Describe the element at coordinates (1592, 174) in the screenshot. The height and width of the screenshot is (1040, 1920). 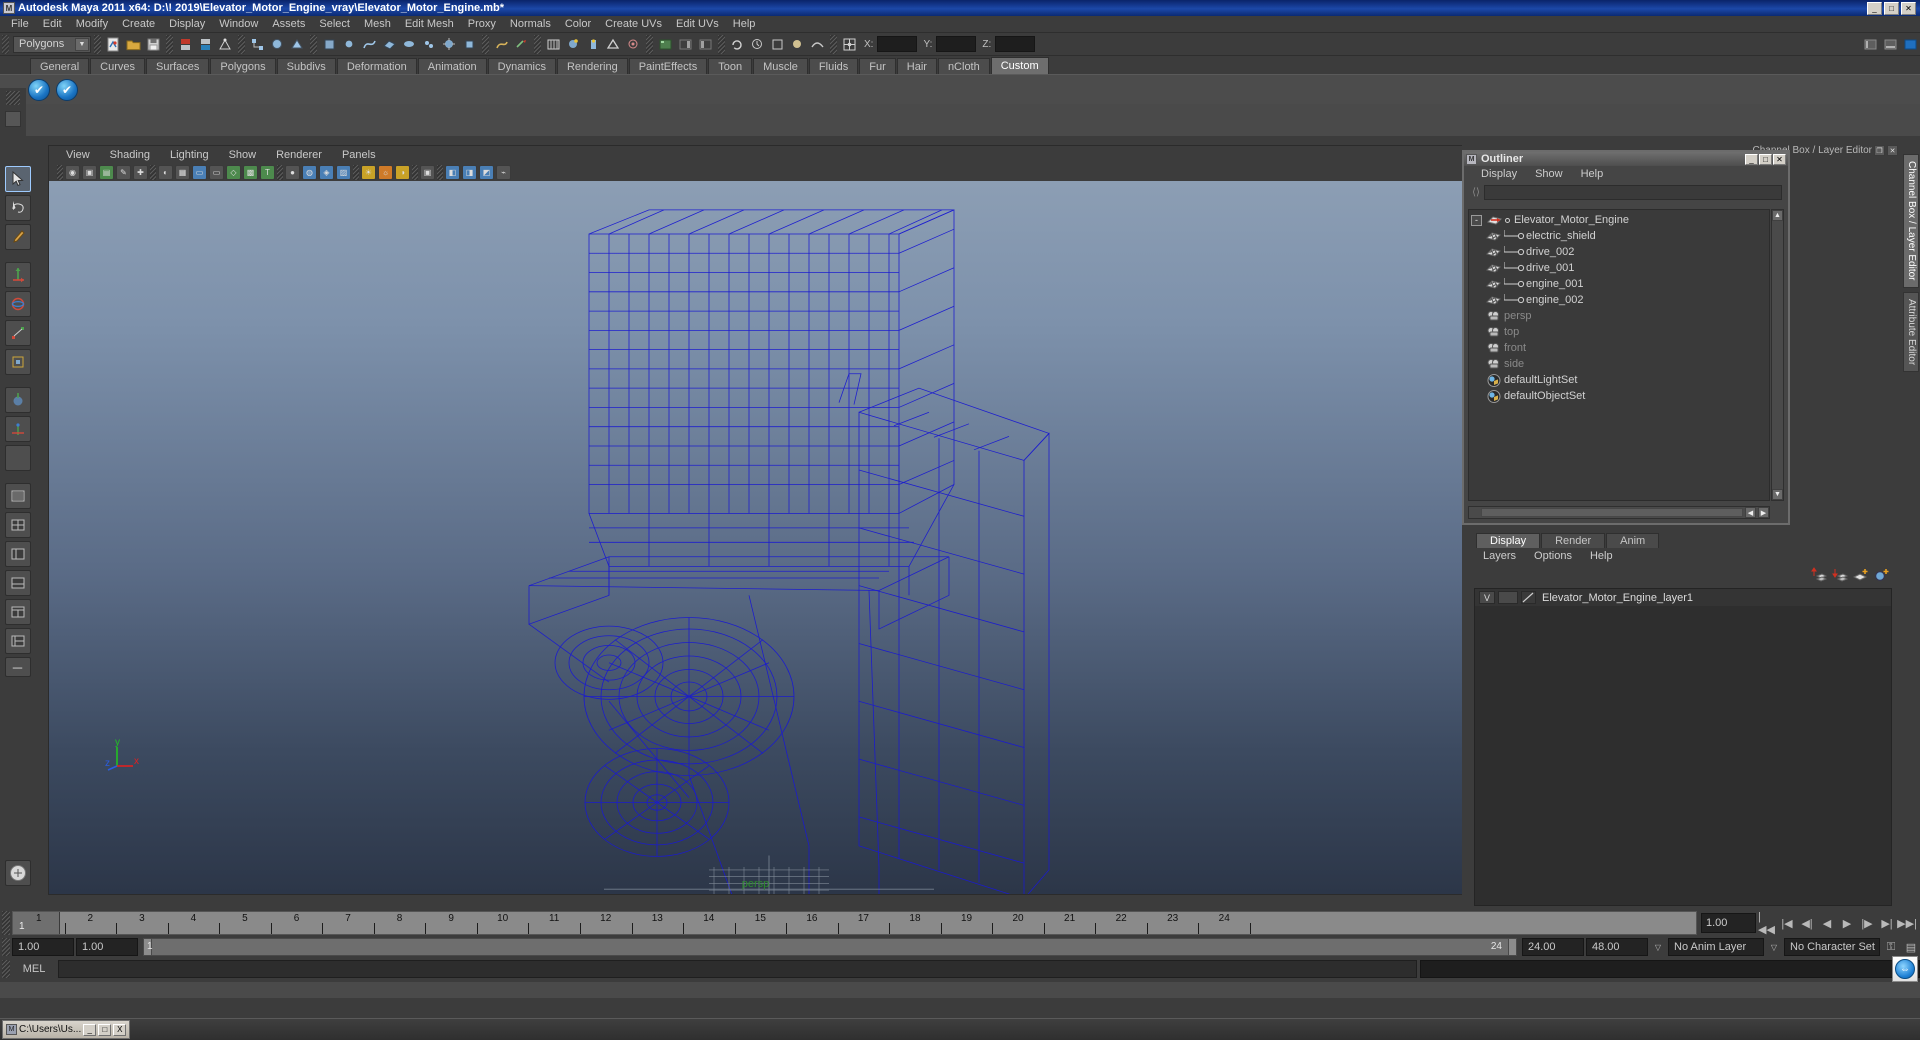
I see `outliner-menu-help: Help` at that location.